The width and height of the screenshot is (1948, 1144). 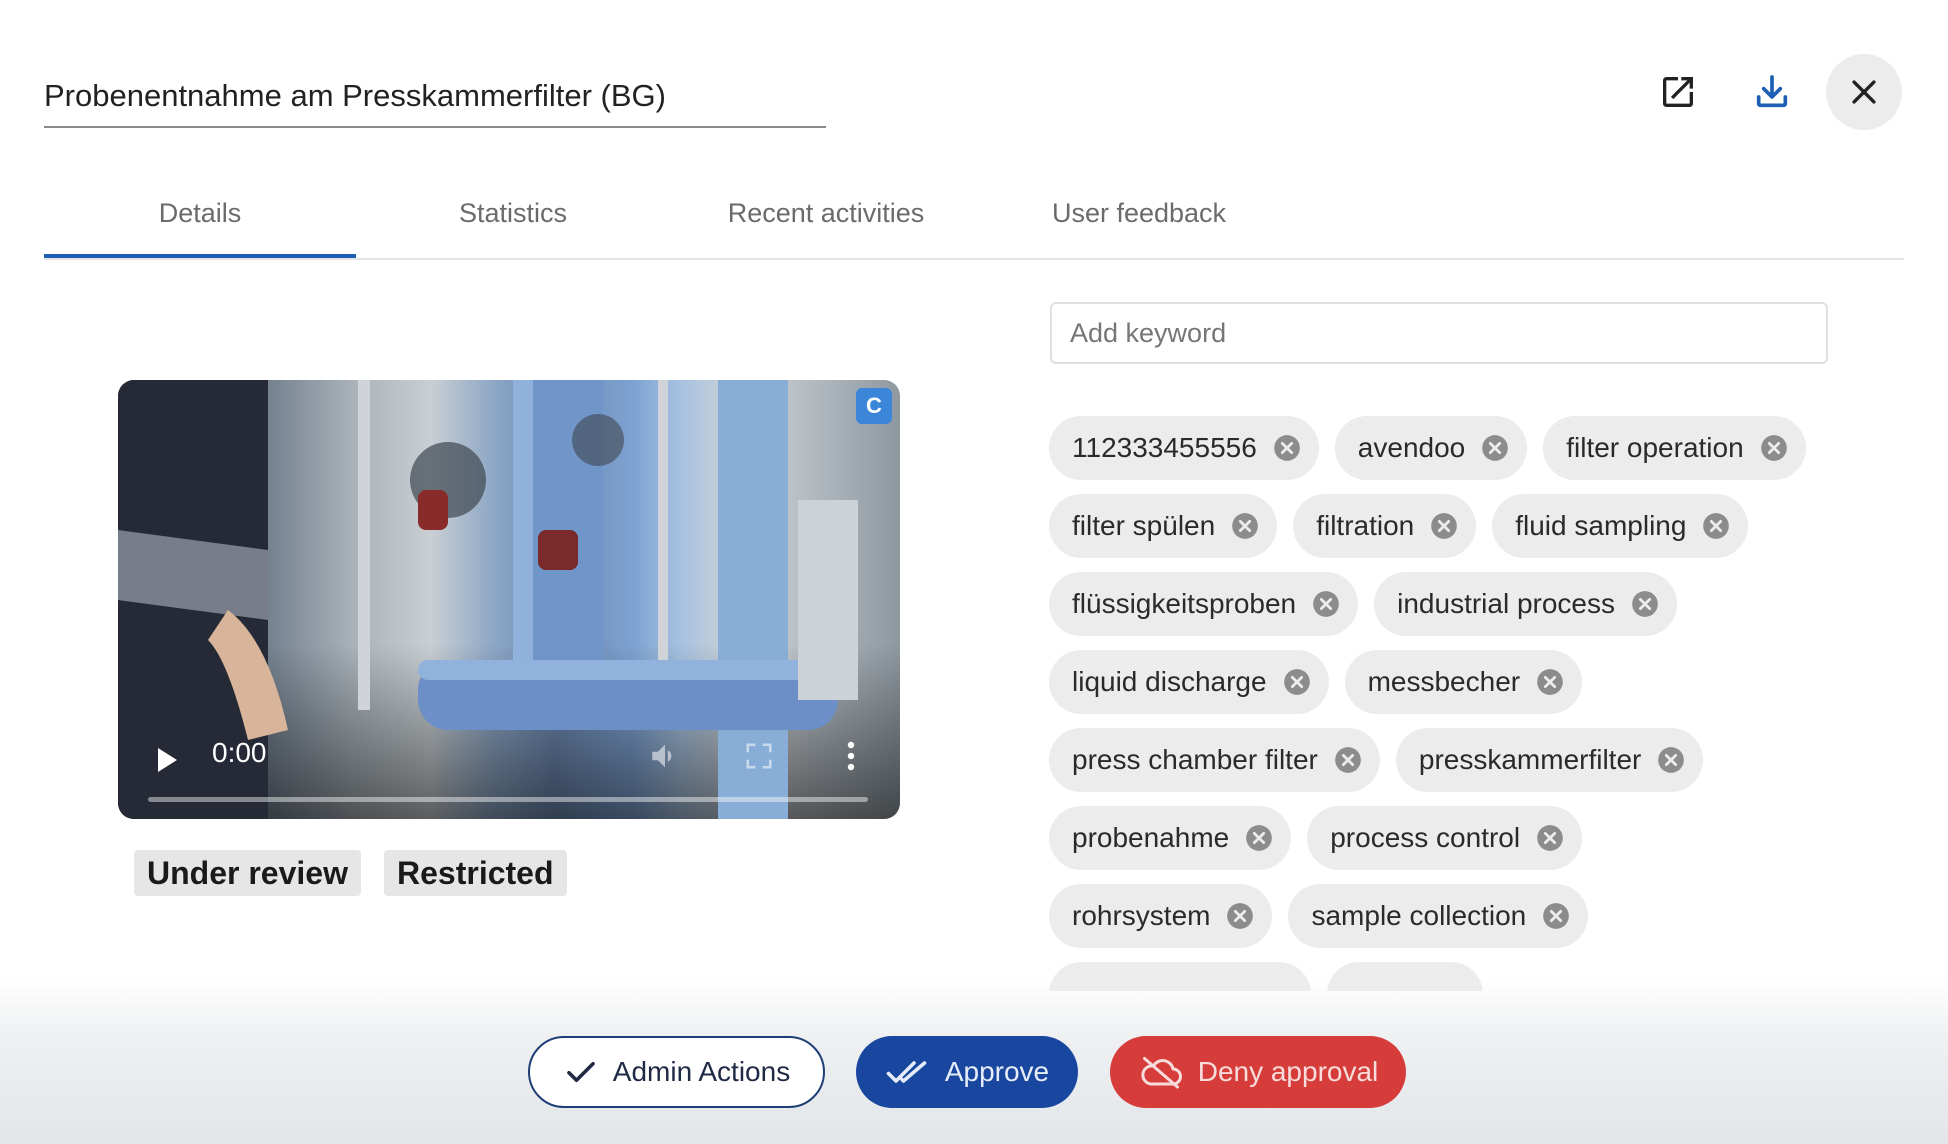 I want to click on status-badge-restricted: Restricted, so click(x=475, y=873).